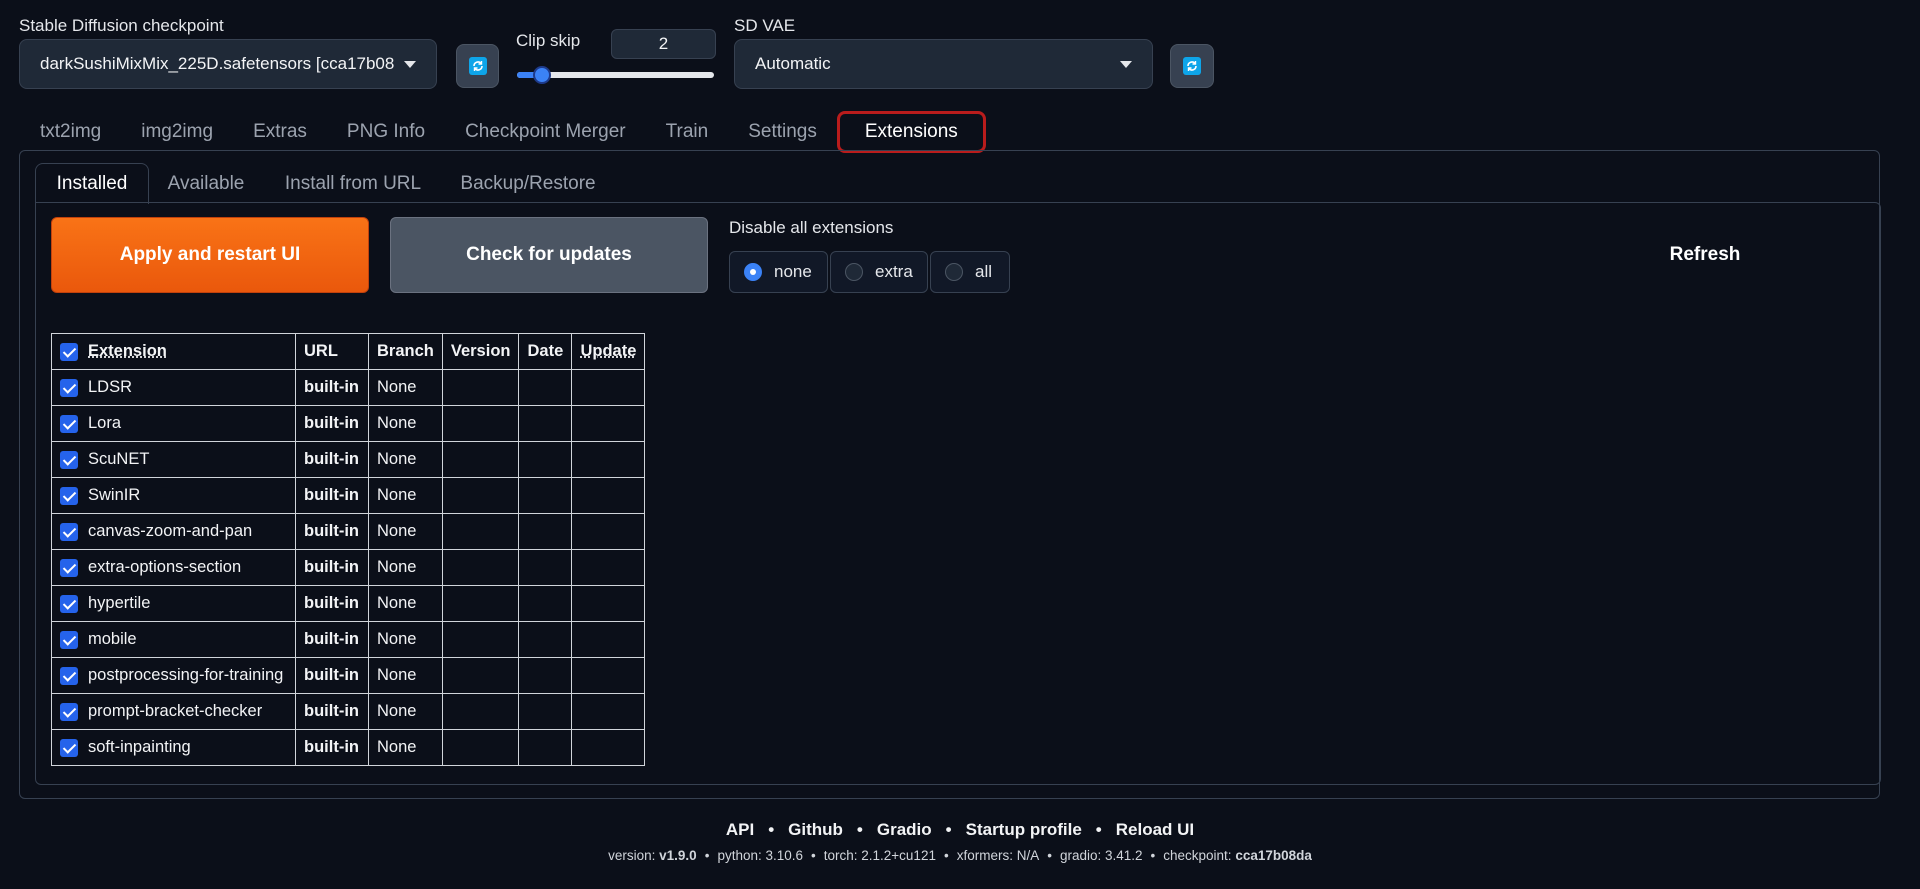 The image size is (1920, 889). What do you see at coordinates (477, 66) in the screenshot?
I see `refresh-checkpoint-button` at bounding box center [477, 66].